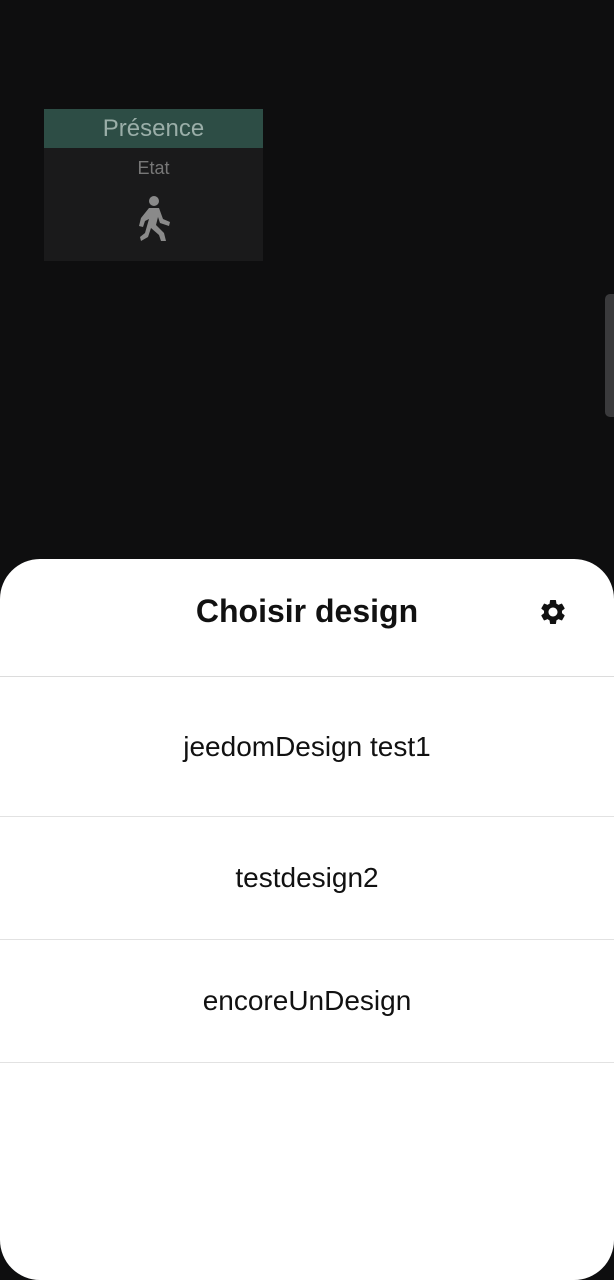 Image resolution: width=614 pixels, height=1280 pixels. I want to click on list-item-design: encoreUnDesign, so click(307, 1001).